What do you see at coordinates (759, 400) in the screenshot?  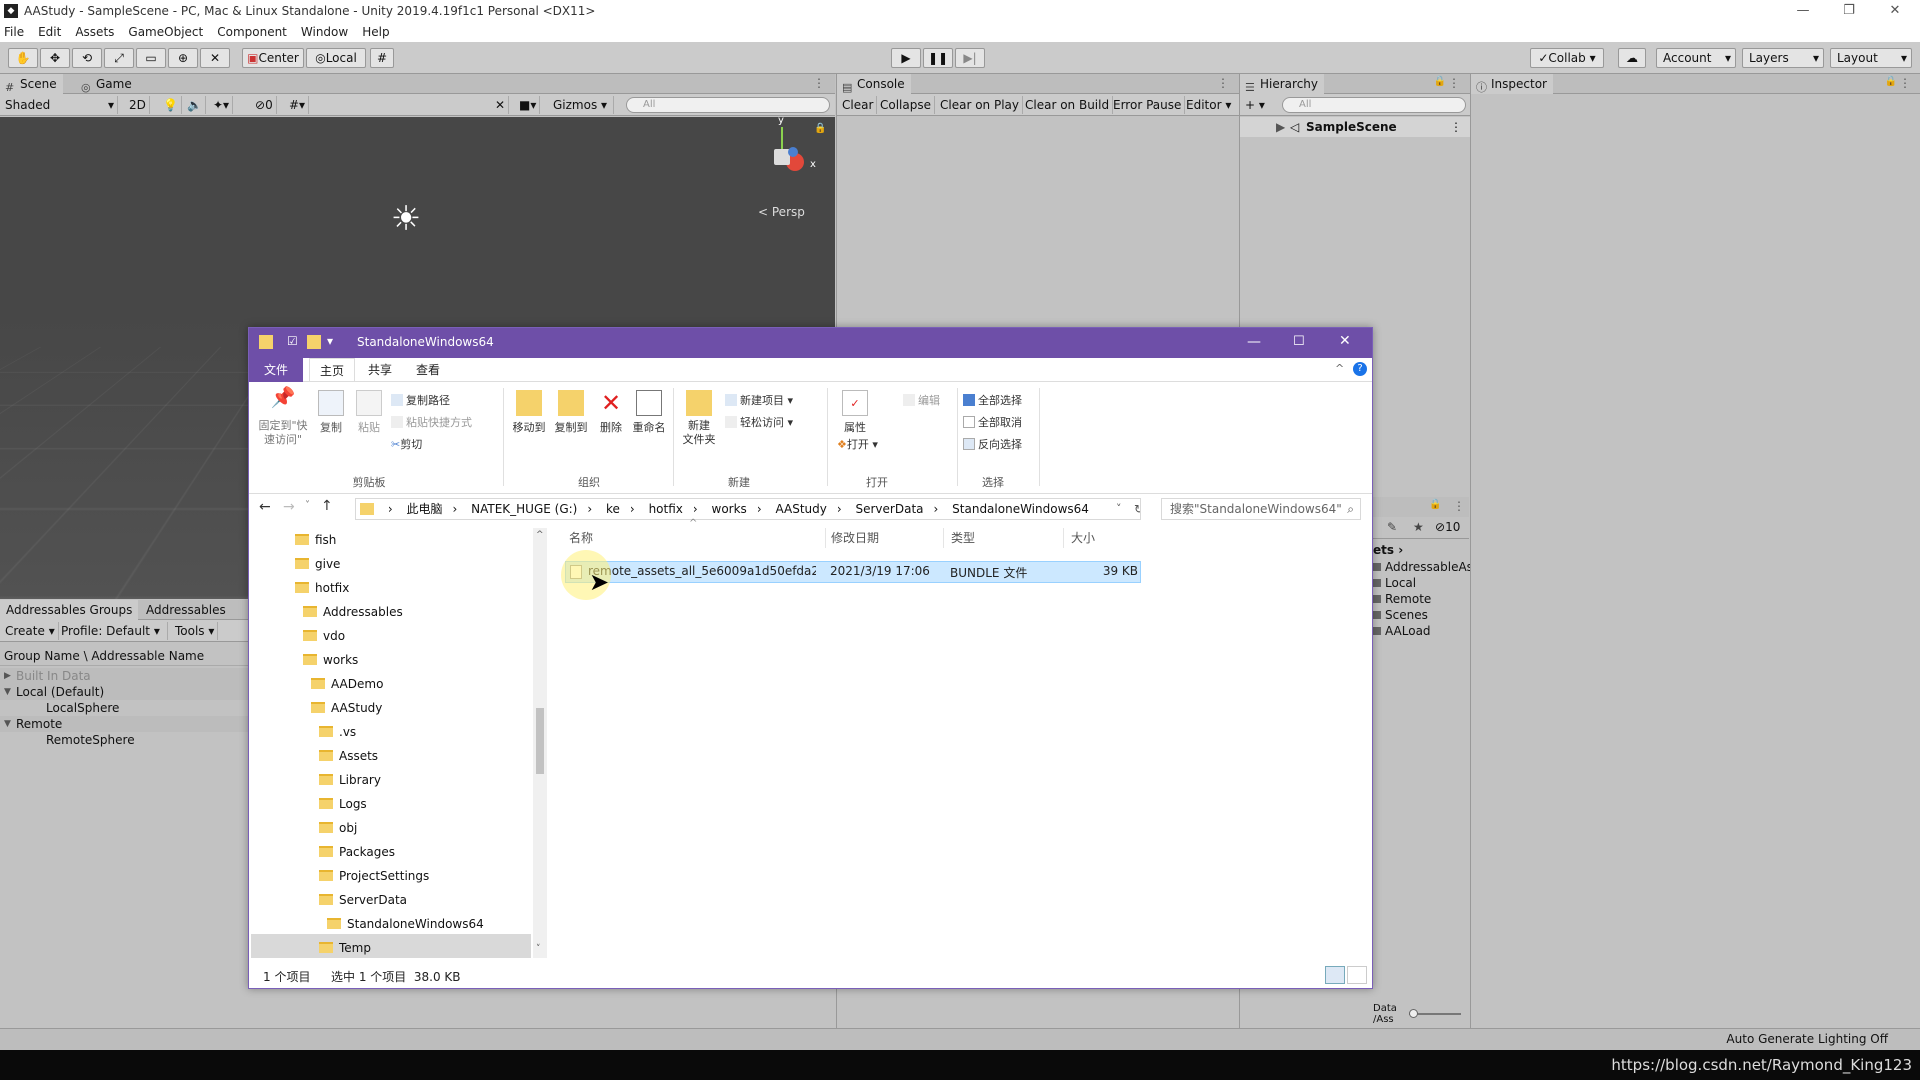 I see `new-item-button: 新建项目 ▾` at bounding box center [759, 400].